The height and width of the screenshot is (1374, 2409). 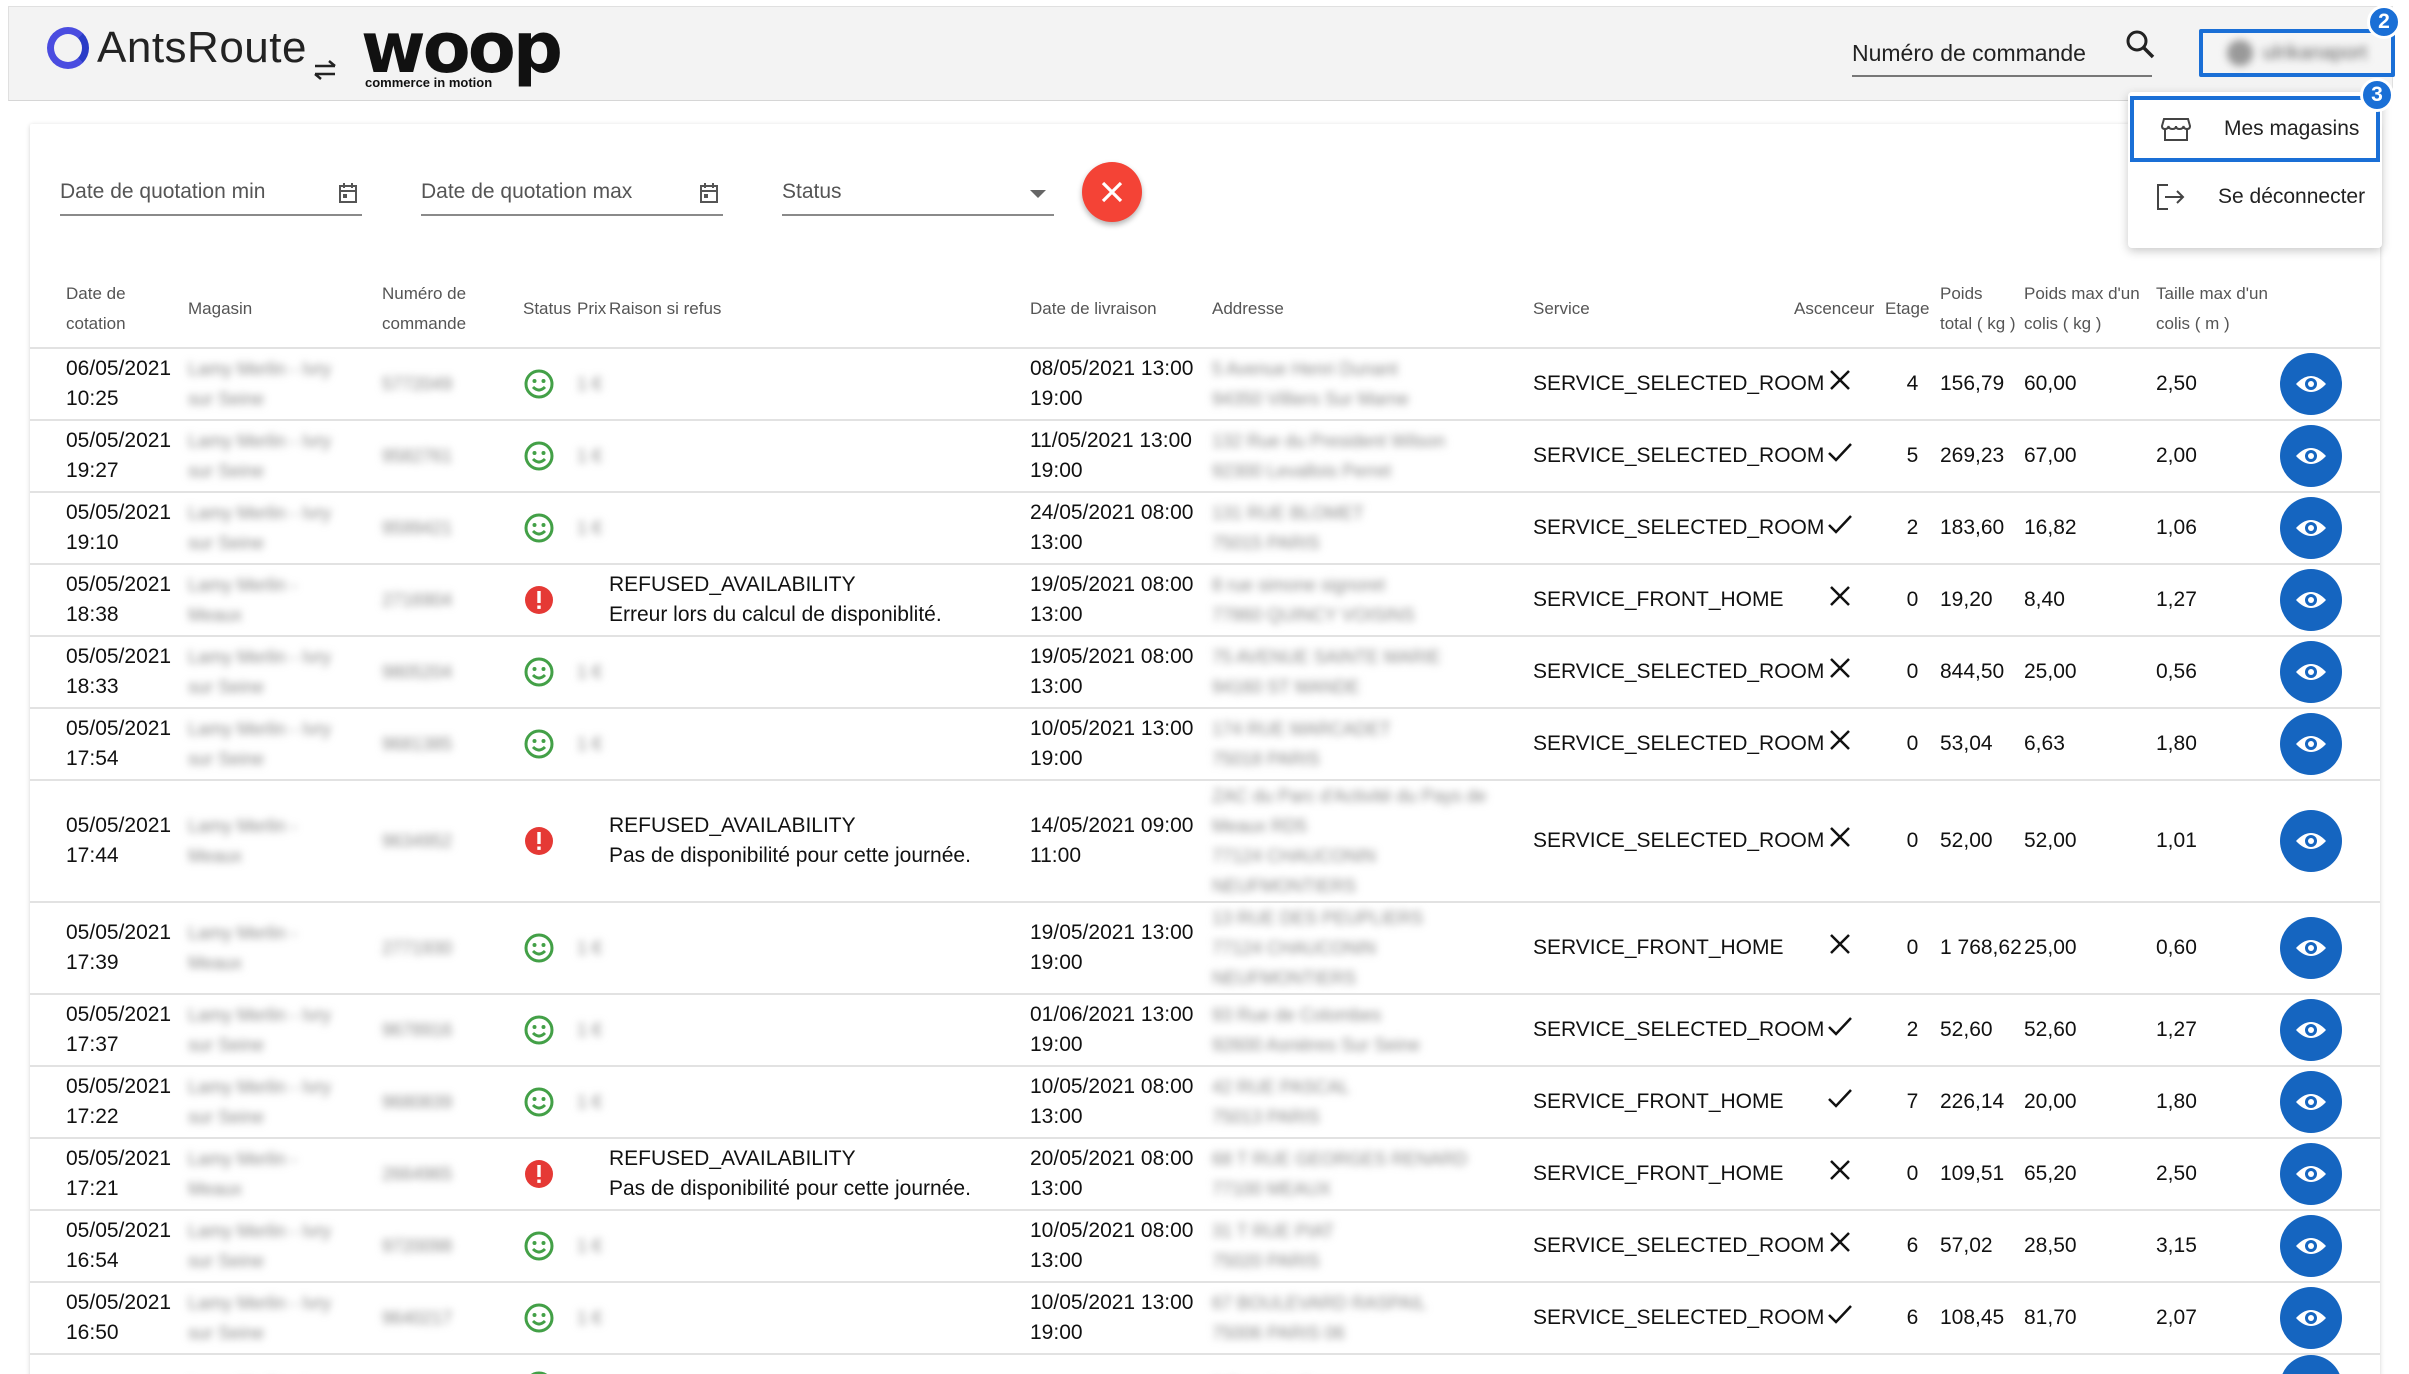 What do you see at coordinates (550, 384) in the screenshot?
I see `smile-icon` at bounding box center [550, 384].